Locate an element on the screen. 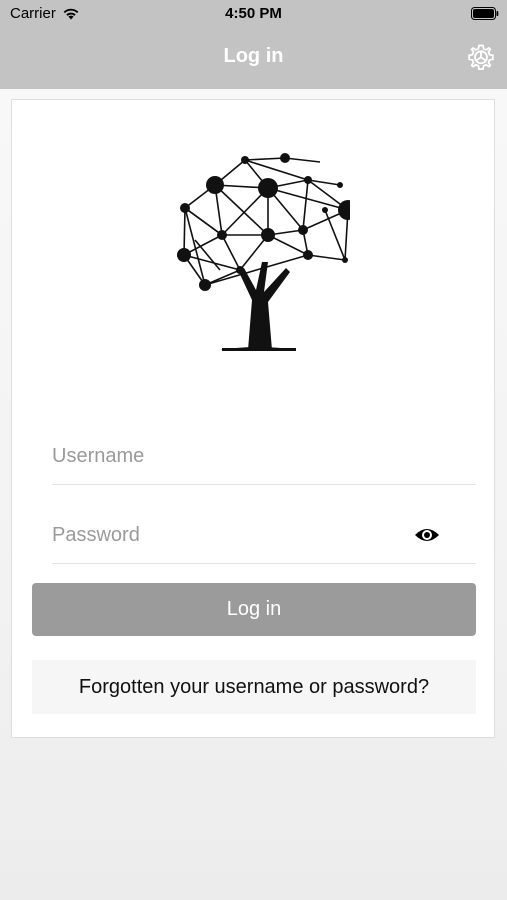 The width and height of the screenshot is (507, 900). password-field is located at coordinates (264, 535).